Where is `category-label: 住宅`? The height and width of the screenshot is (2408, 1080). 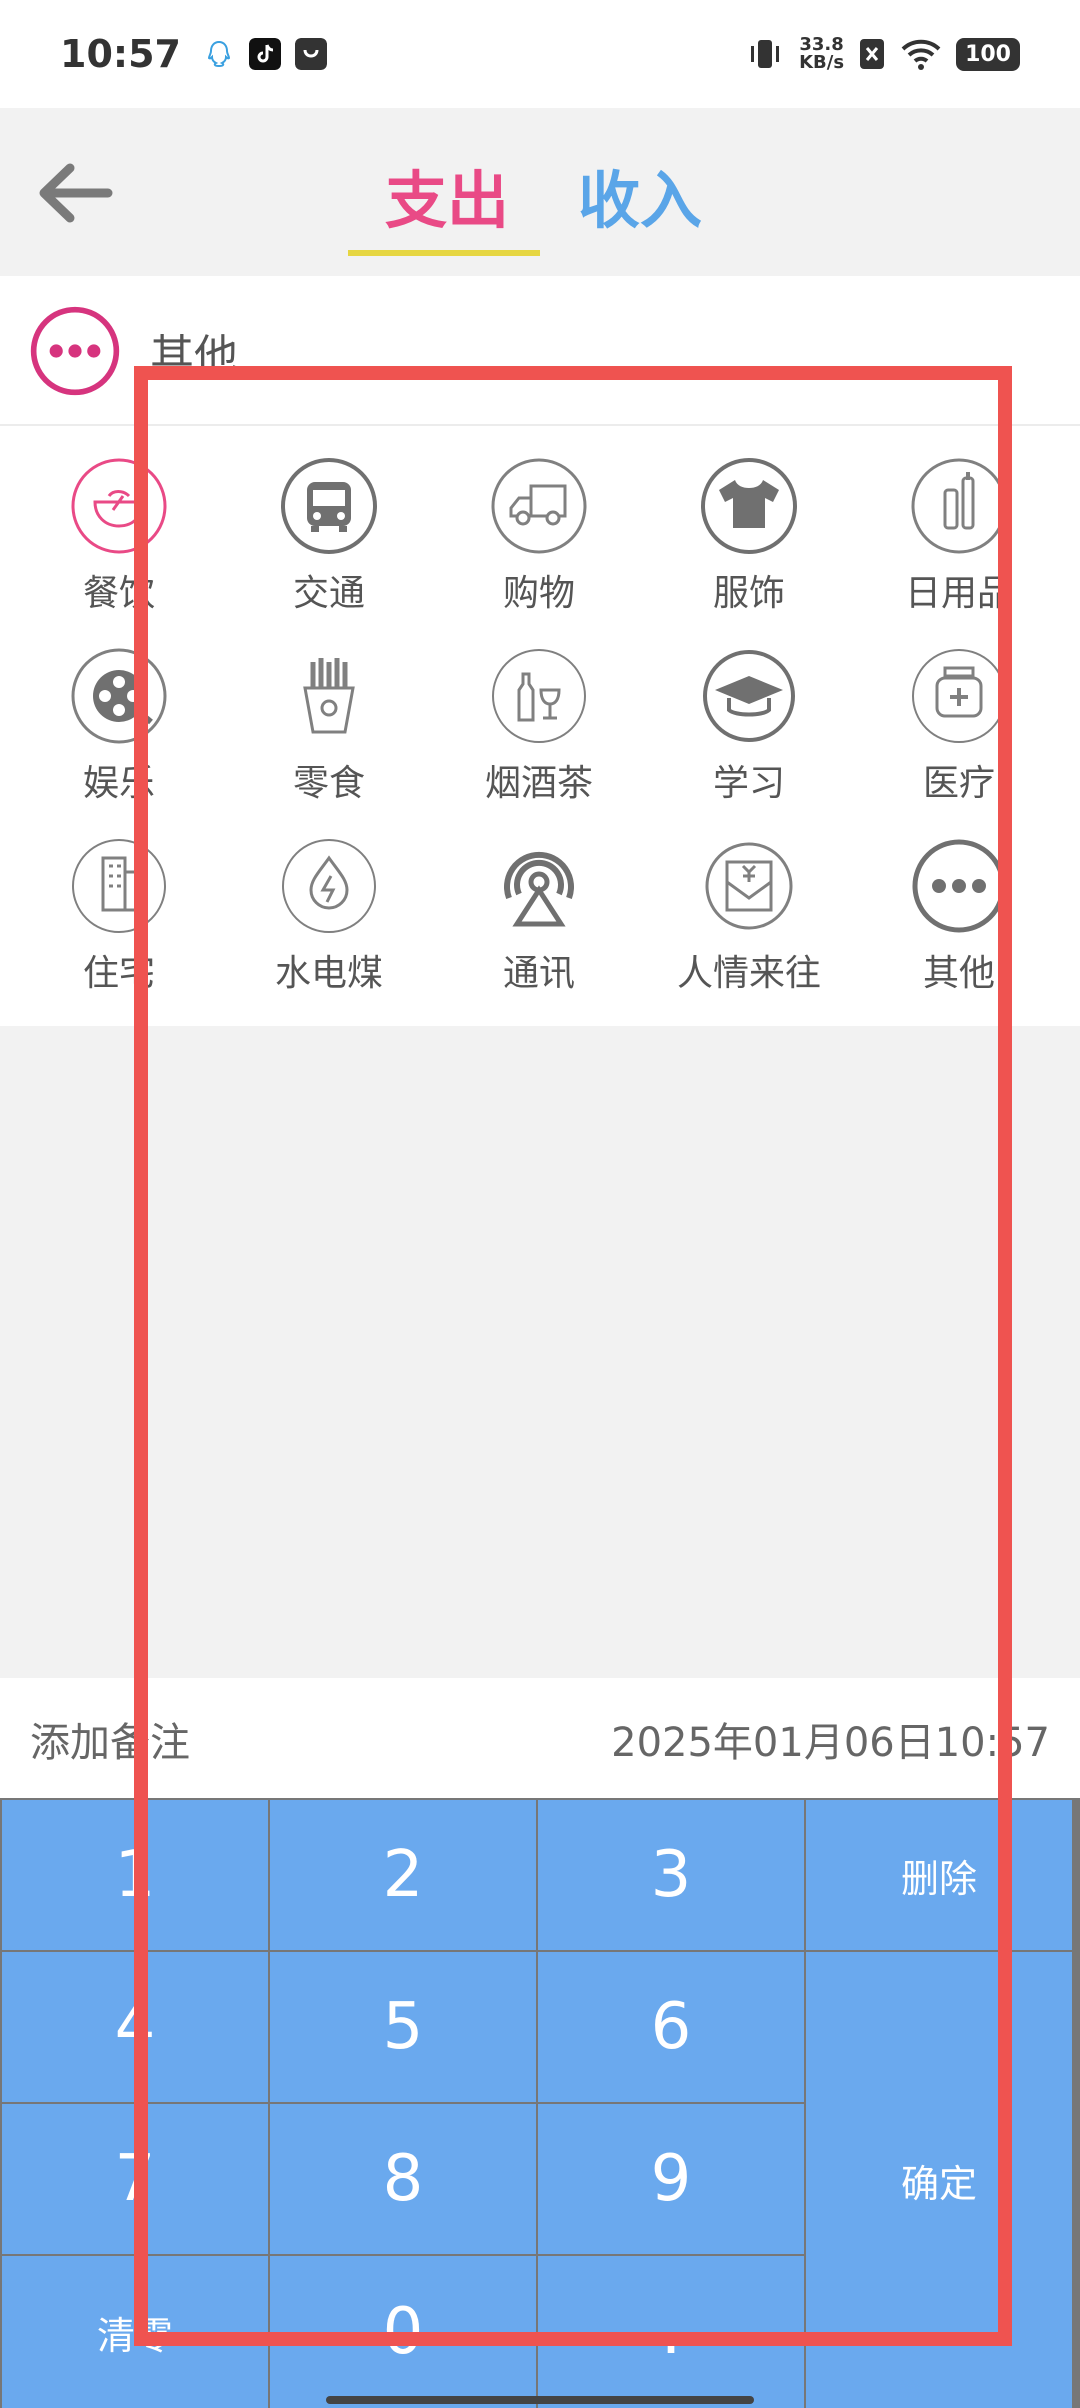
category-label: 住宅 is located at coordinates (118, 973).